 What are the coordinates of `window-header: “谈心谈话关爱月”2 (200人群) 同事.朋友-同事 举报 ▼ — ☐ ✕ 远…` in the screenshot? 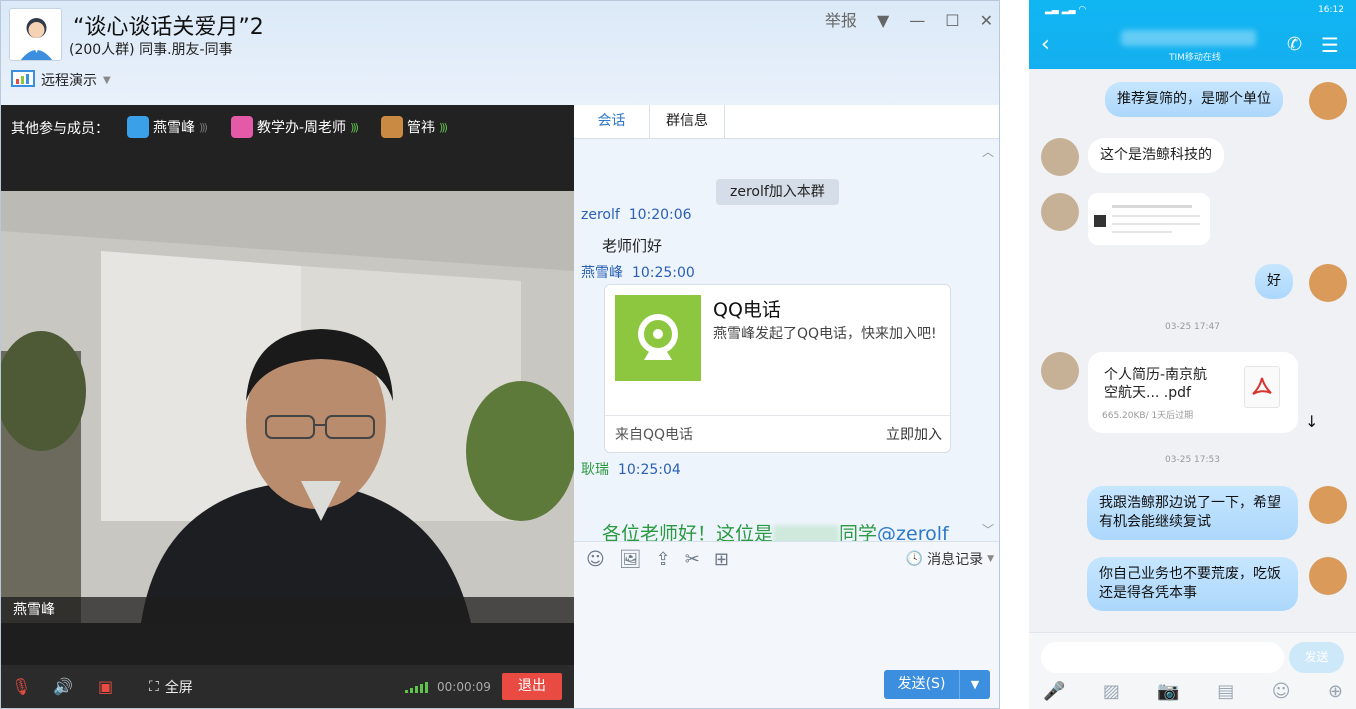 It's located at (500, 53).